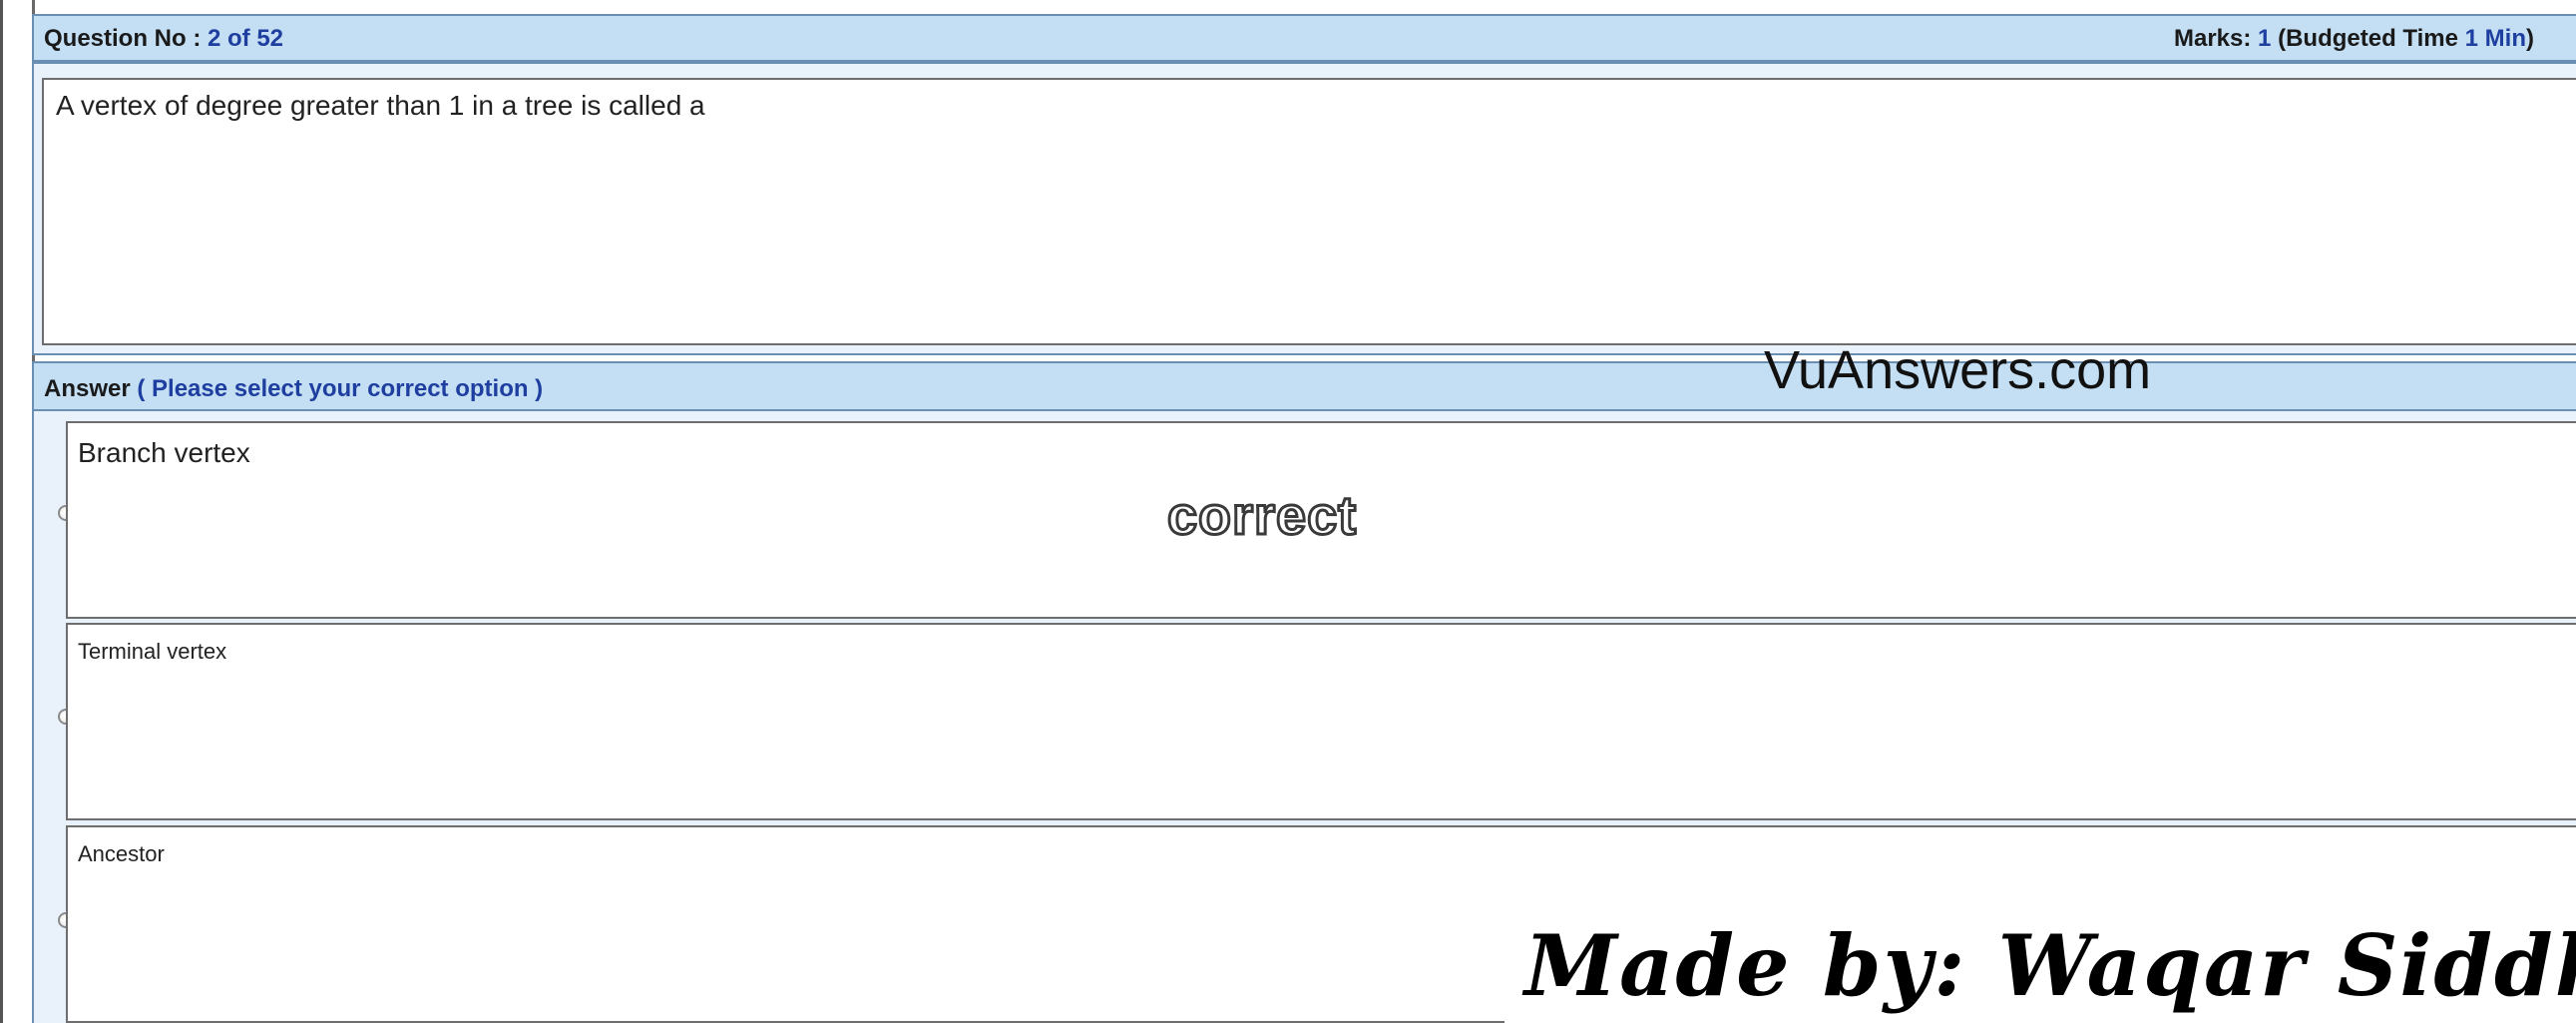  I want to click on budget-value: 1 Min, so click(2495, 38).